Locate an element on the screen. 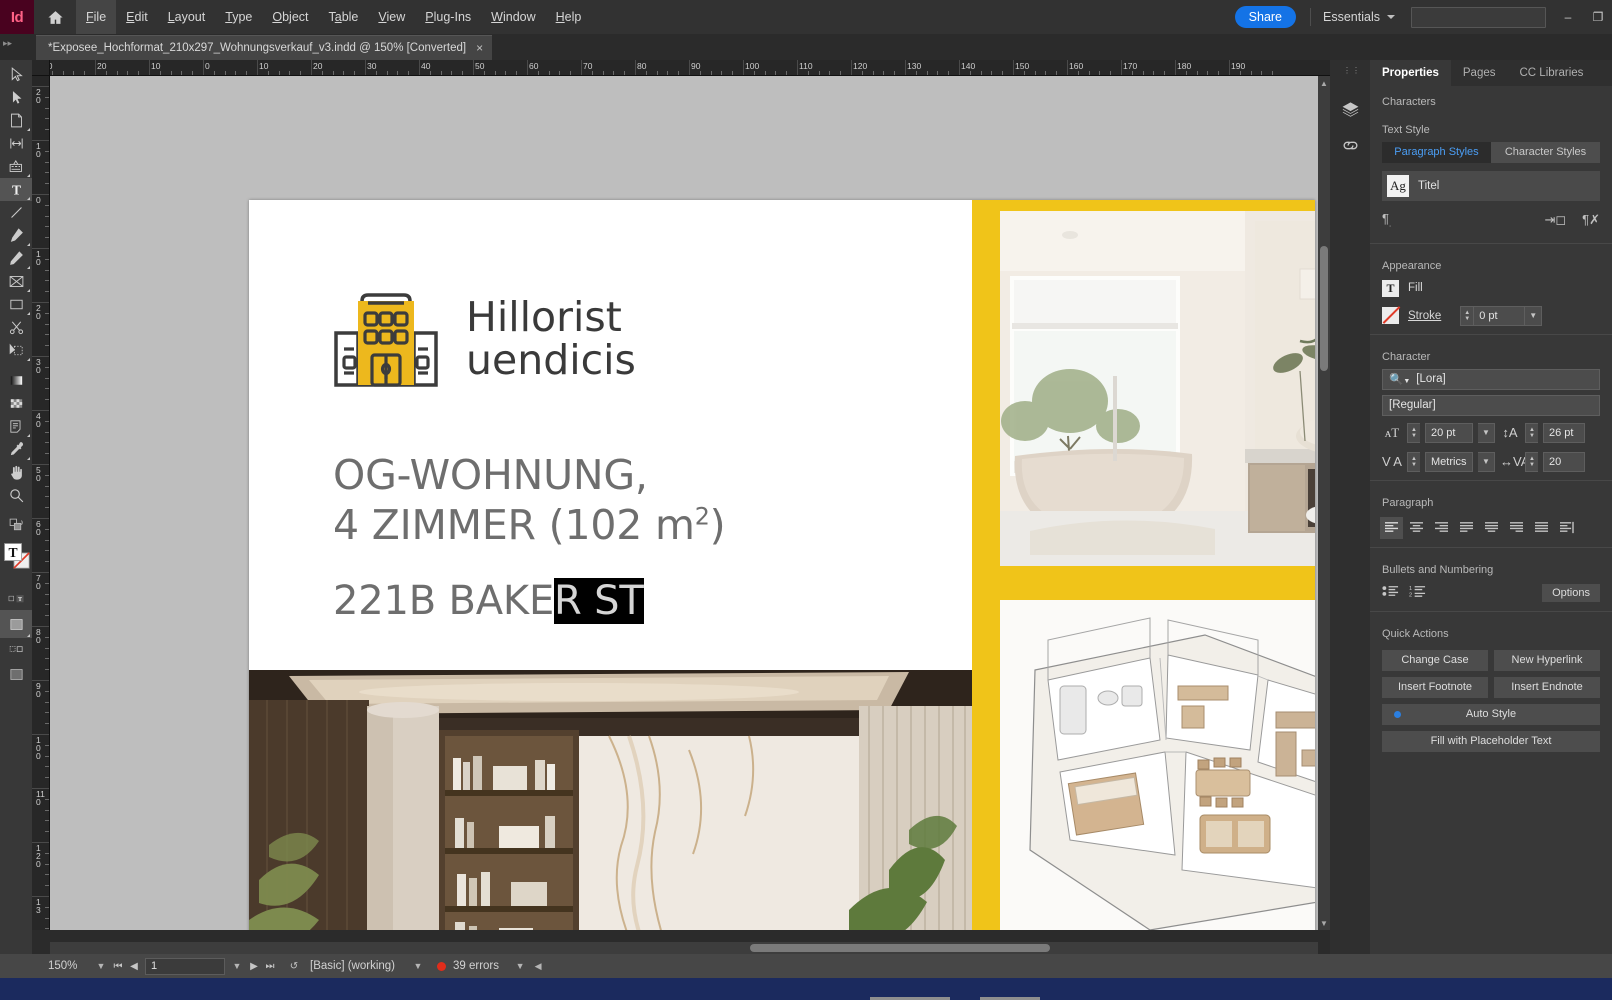 This screenshot has height=1000, width=1612. address-selected-range: R ST is located at coordinates (599, 601).